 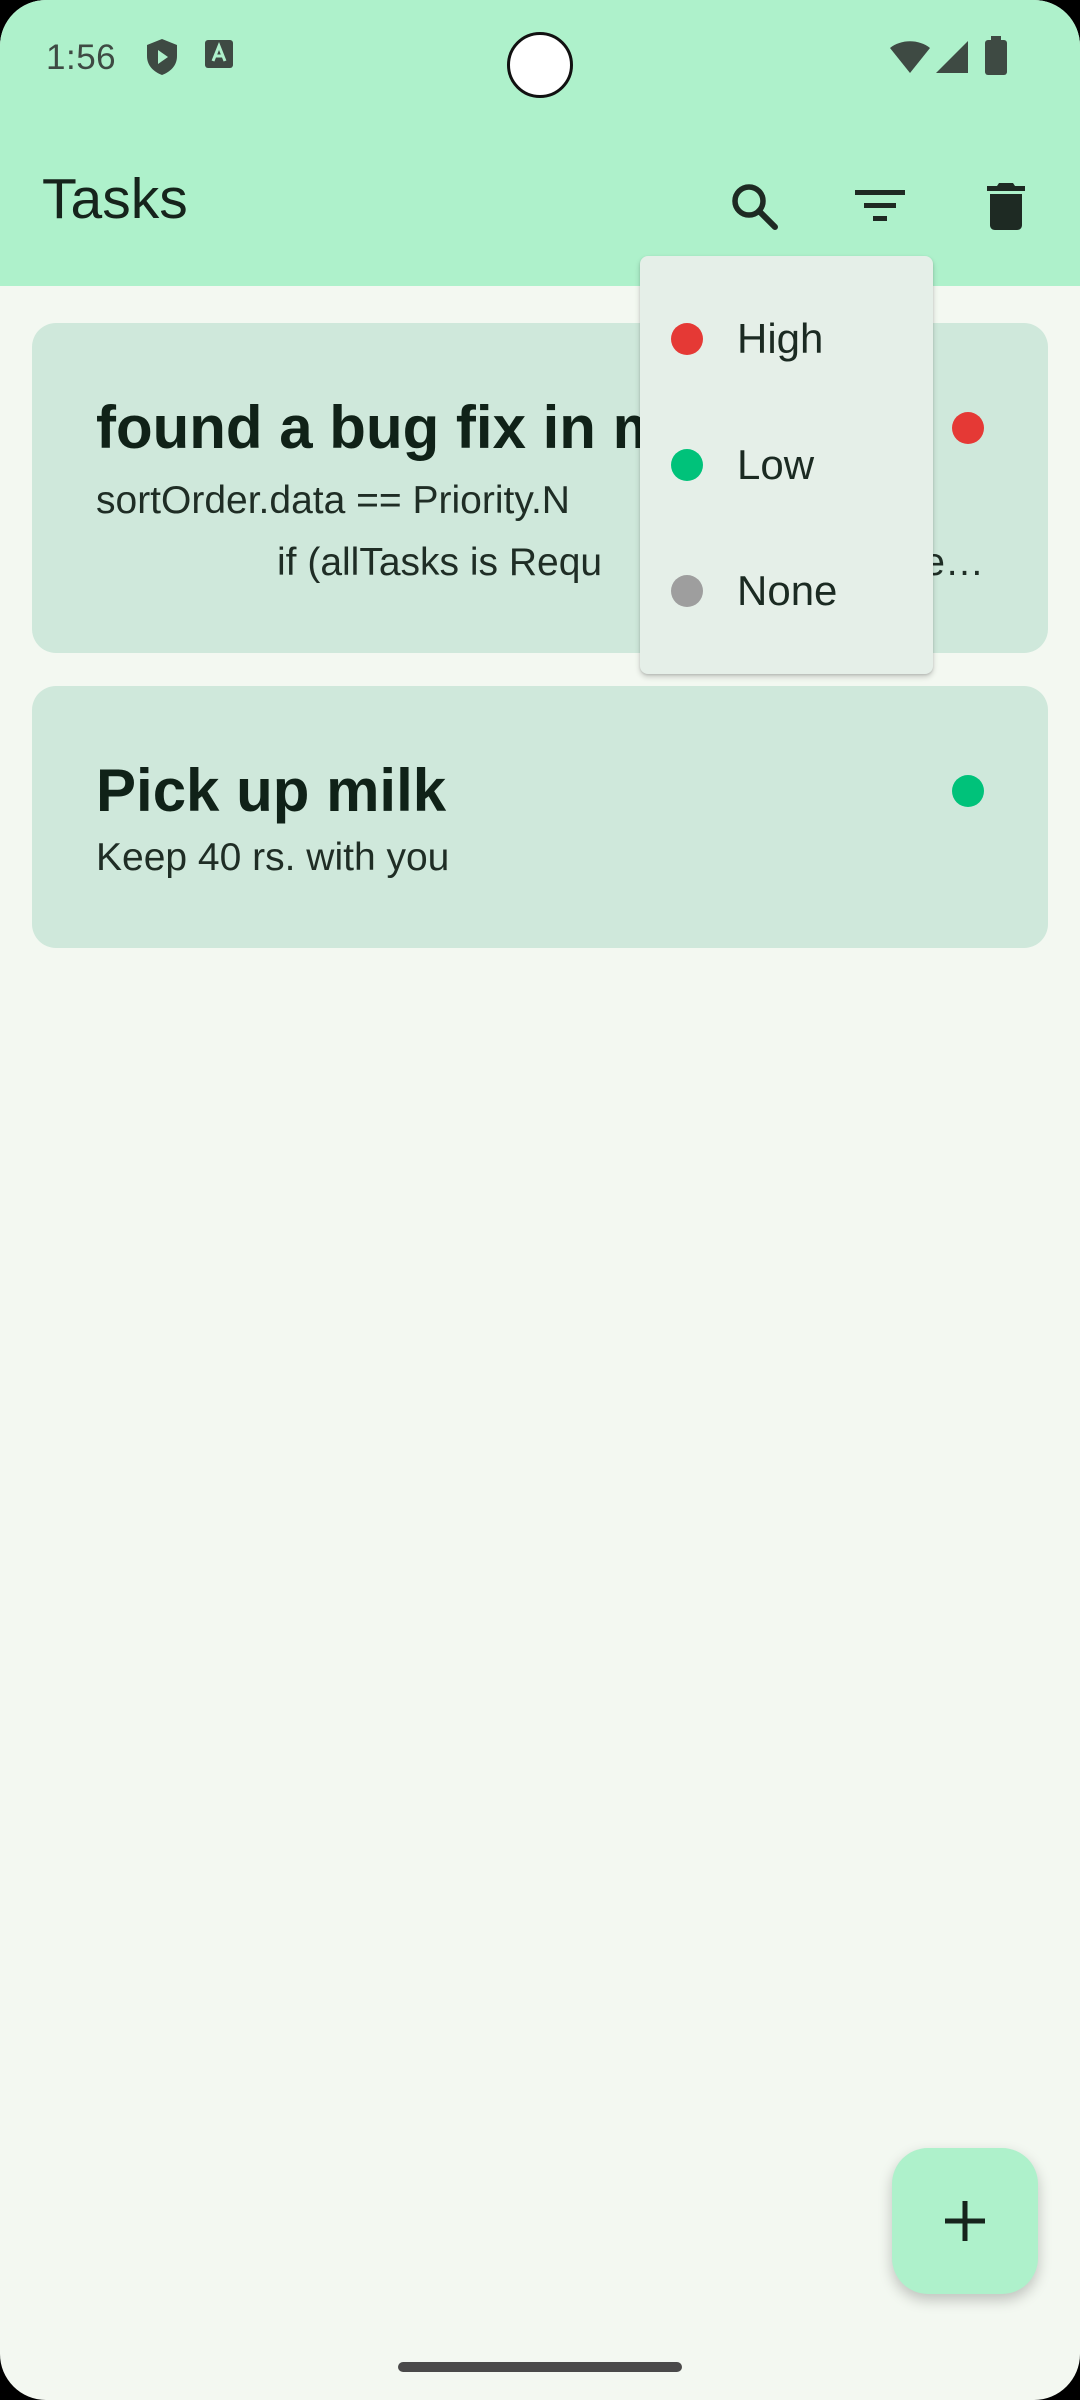 I want to click on menu-item-label: Low, so click(x=776, y=464).